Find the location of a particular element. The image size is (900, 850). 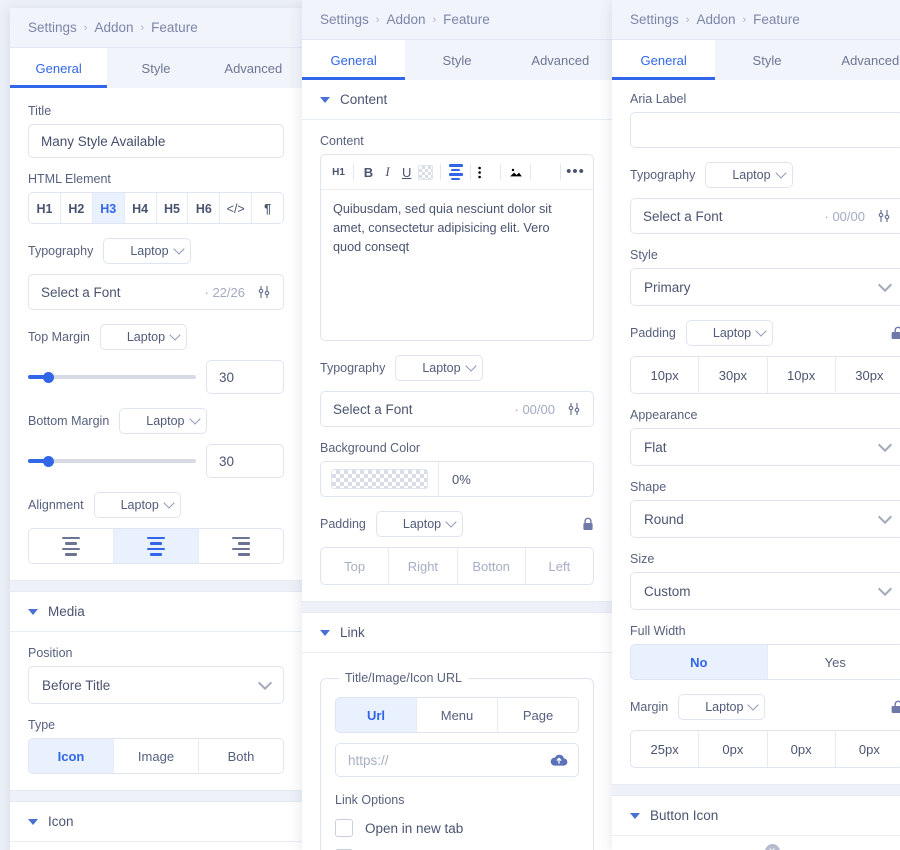

heading-icon: H1 is located at coordinates (338, 172).